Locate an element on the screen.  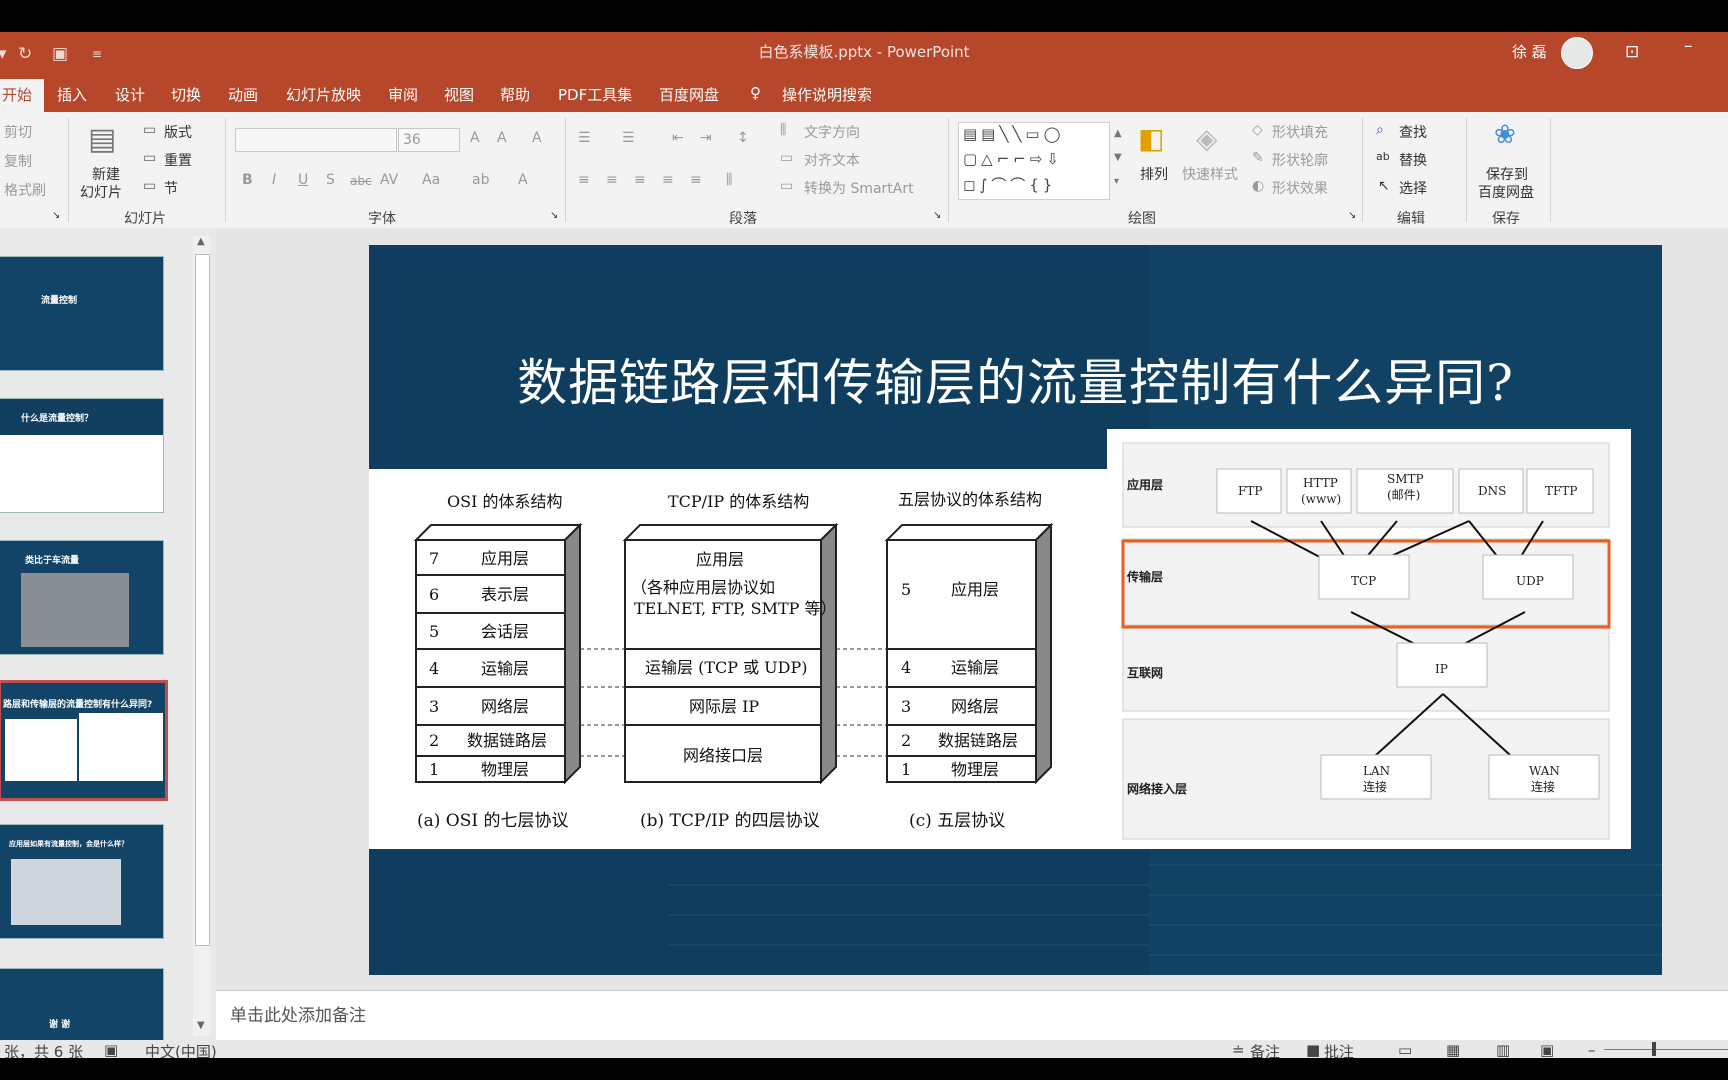
zoom-slider is located at coordinates (1666, 1049).